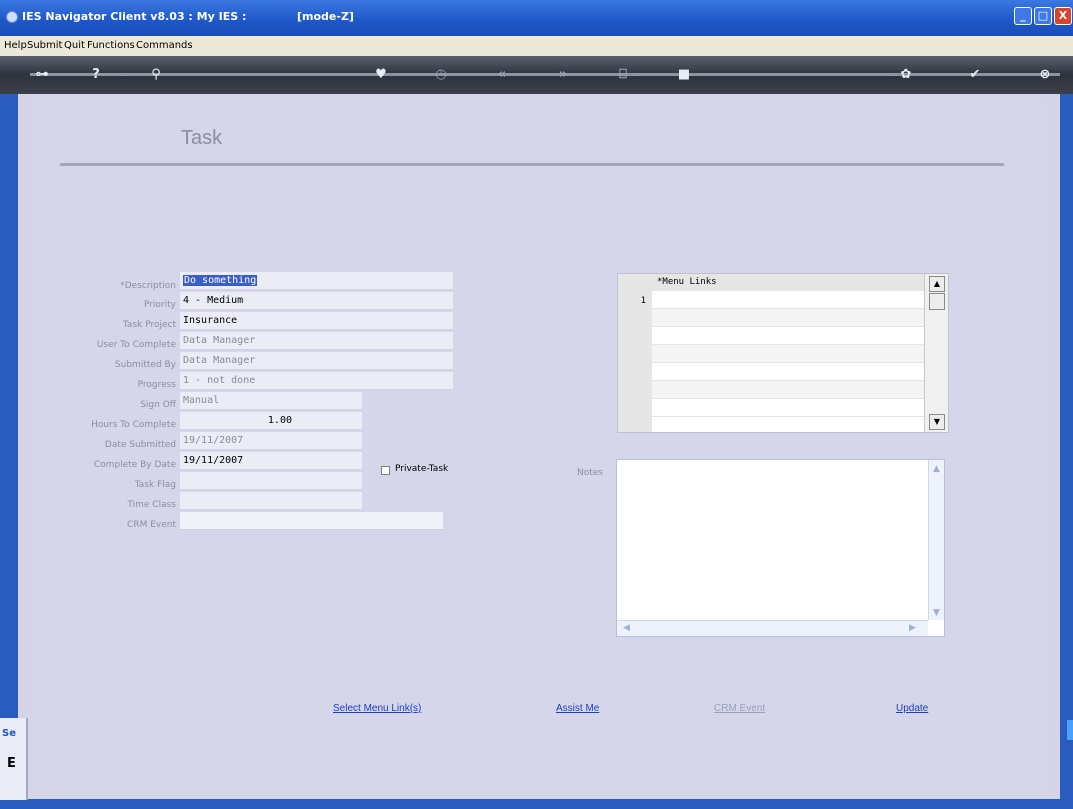  I want to click on key-icon: ⊶, so click(42, 75).